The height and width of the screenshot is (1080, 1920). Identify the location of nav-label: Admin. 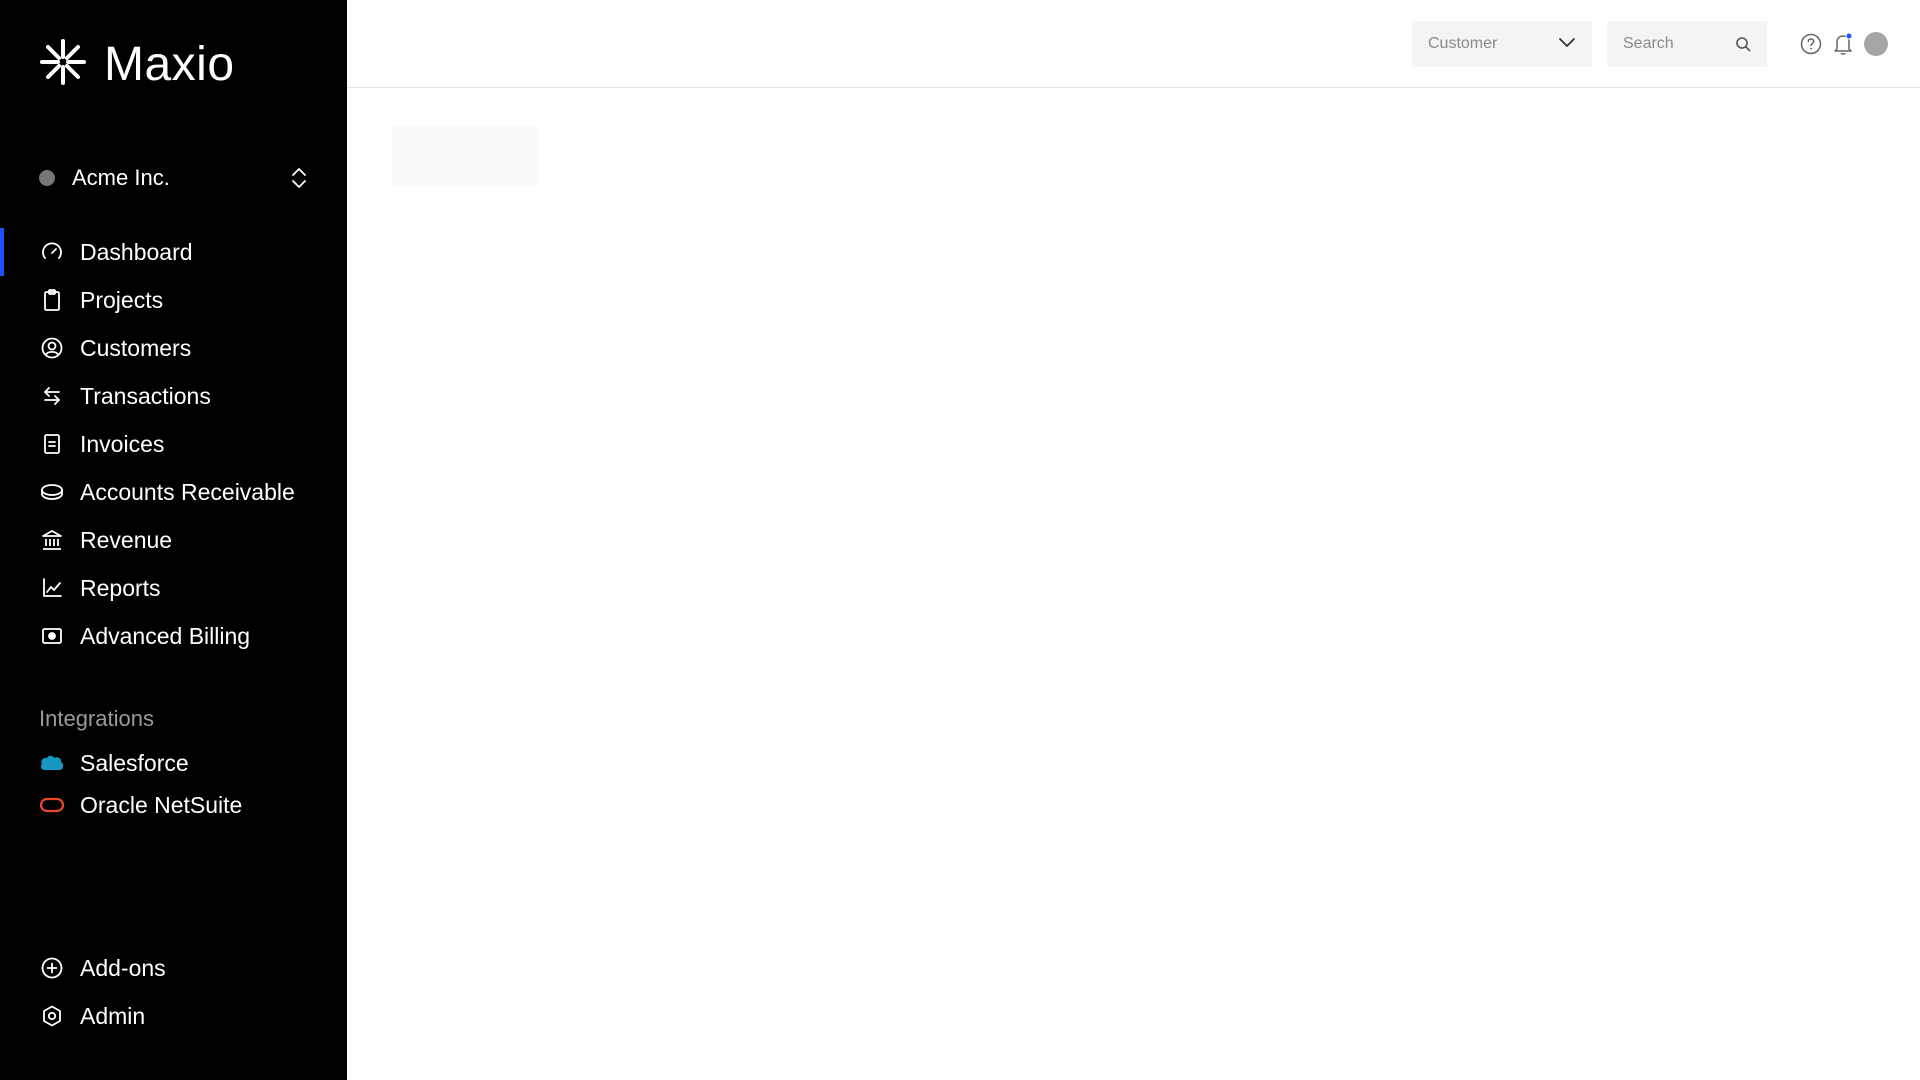
(113, 1015).